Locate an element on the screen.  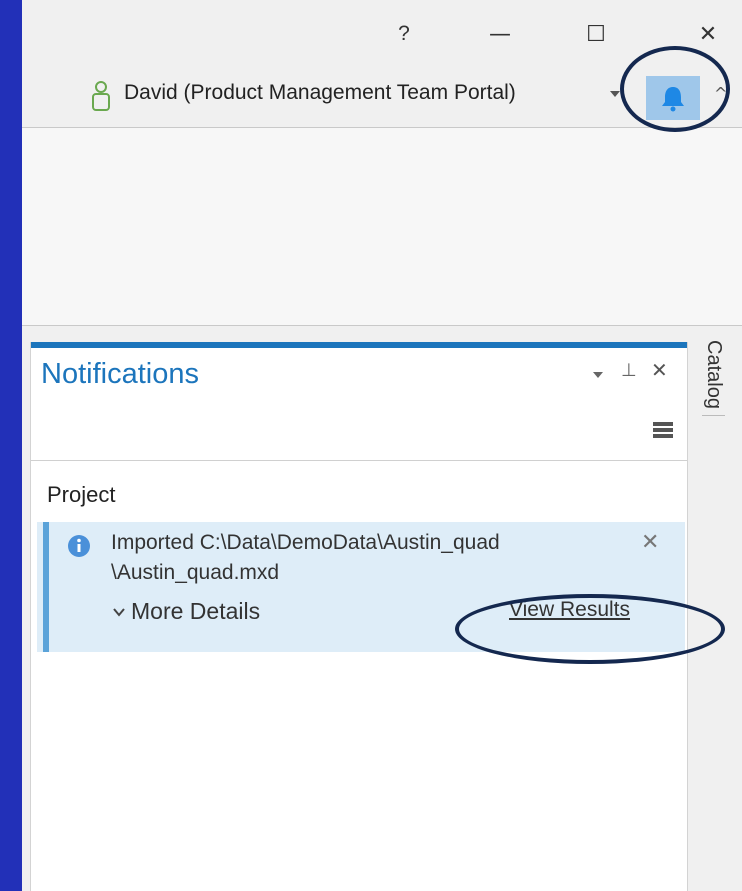
more-details-label: More Details is located at coordinates (196, 611).